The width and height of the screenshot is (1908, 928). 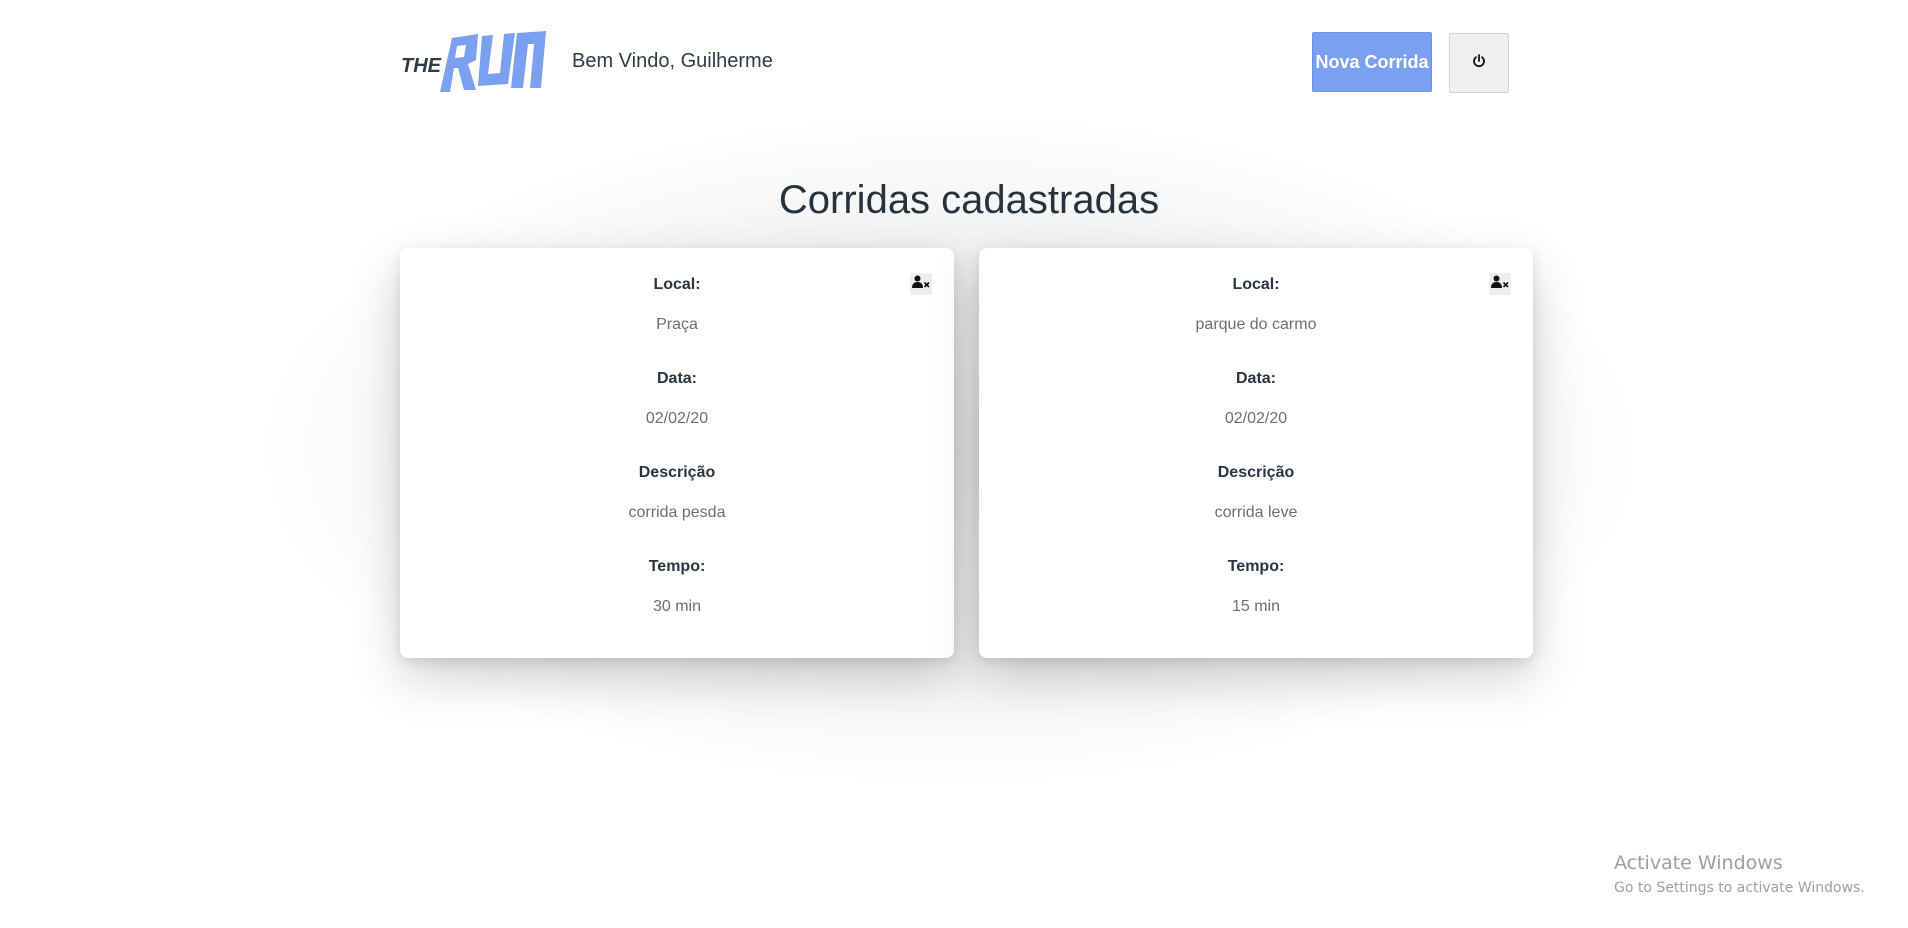 What do you see at coordinates (672, 61) in the screenshot?
I see `welcome-message: Bem Vindo, Guilherme` at bounding box center [672, 61].